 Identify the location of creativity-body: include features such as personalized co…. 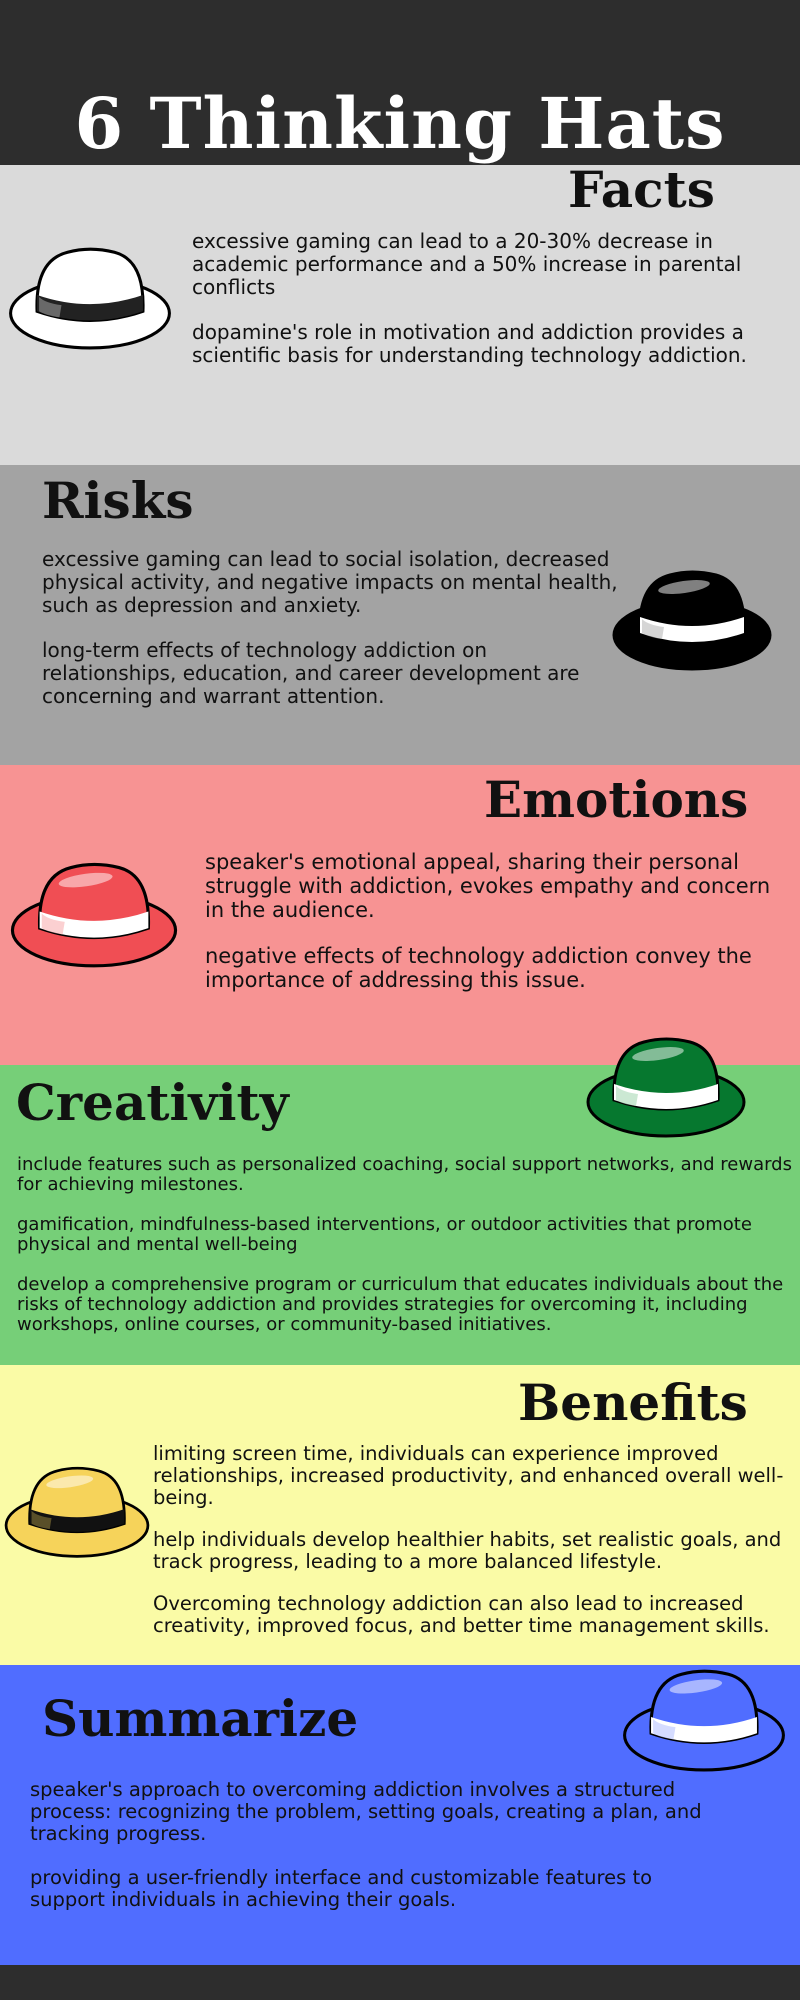
(408, 1245).